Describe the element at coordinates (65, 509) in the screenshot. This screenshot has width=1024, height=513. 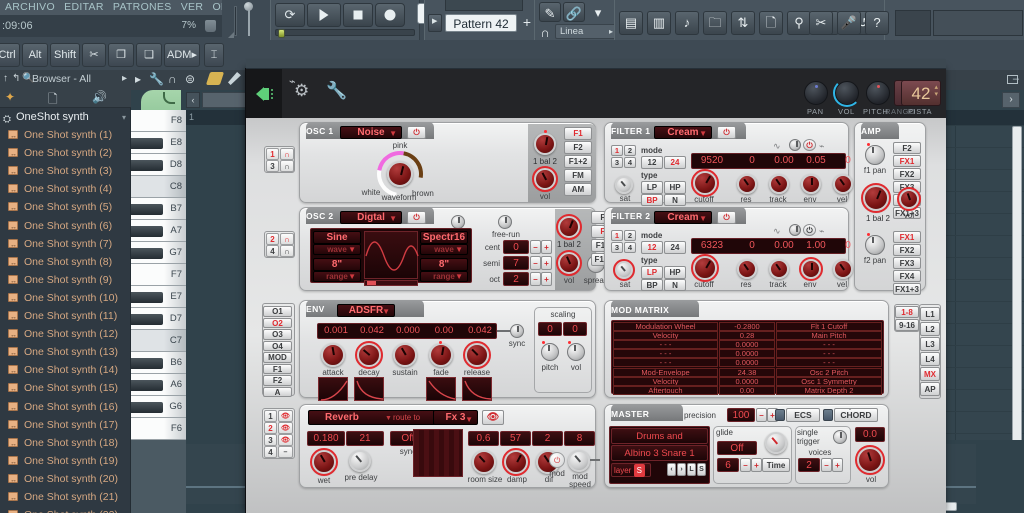
I see `list-item: One Shot synth (22)` at that location.